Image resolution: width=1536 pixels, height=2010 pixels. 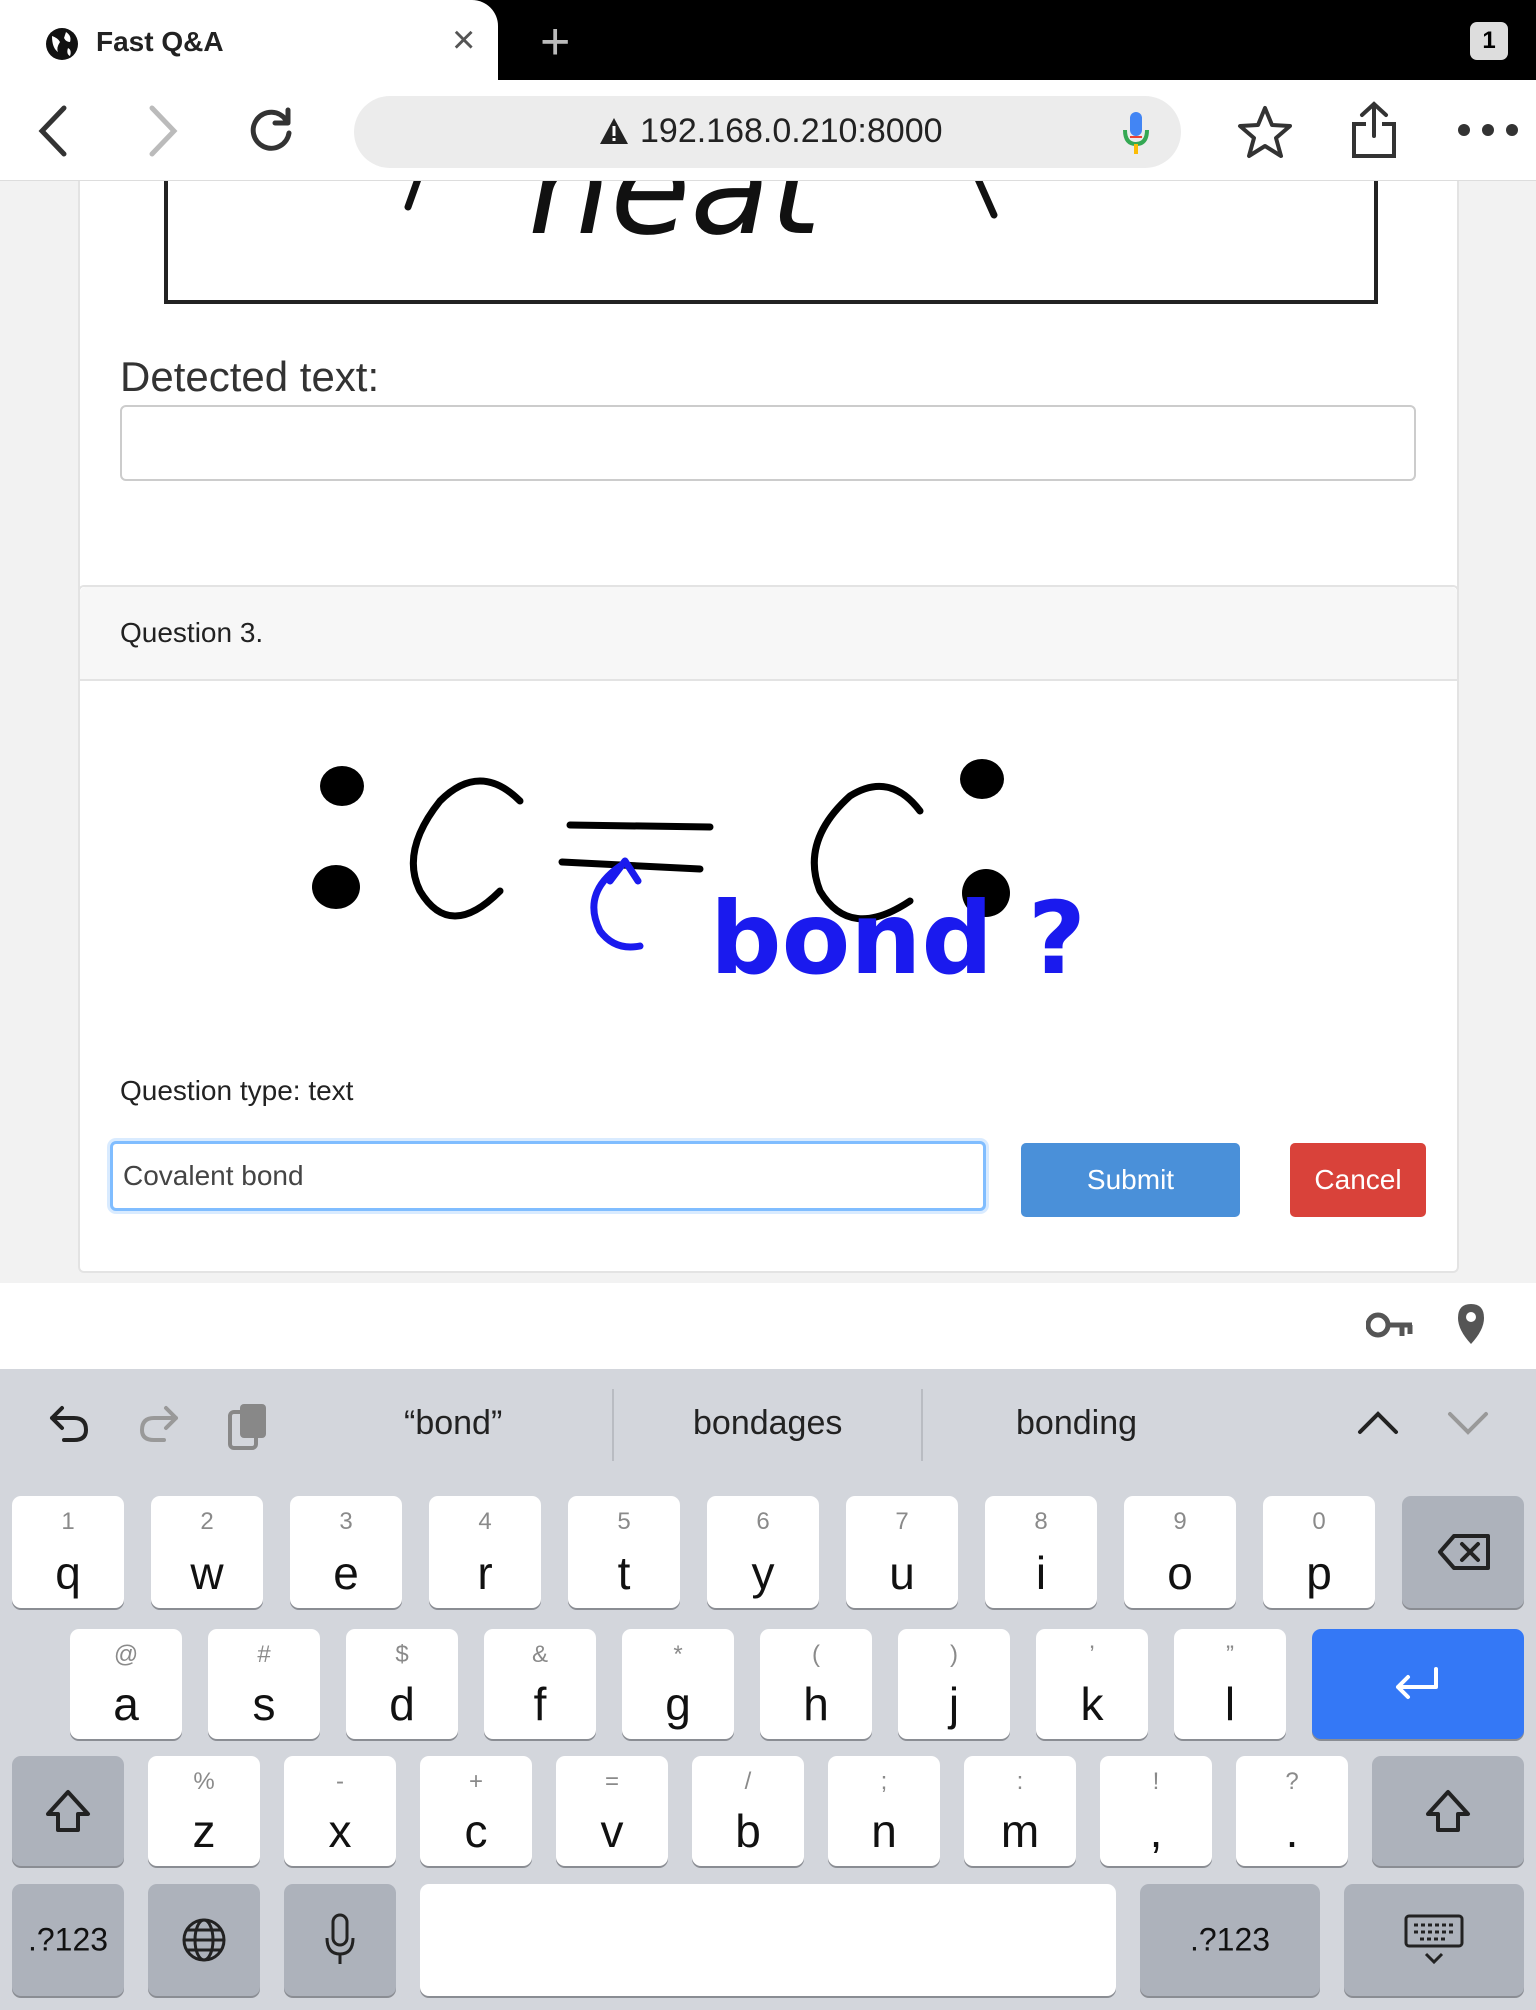 I want to click on shift-key-left, so click(x=68, y=1811).